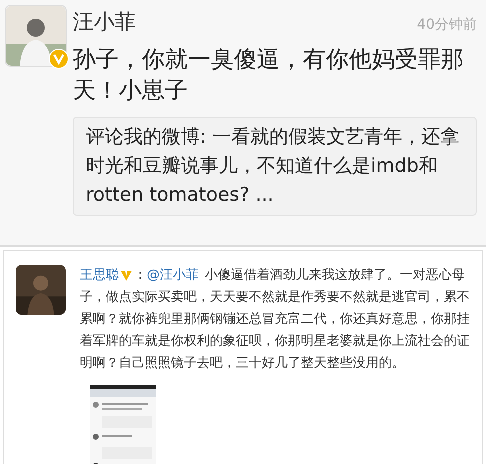 The image size is (486, 464). Describe the element at coordinates (269, 76) in the screenshot. I see `post-text: 孙子，你就一臭傻逼，有你他妈受罪那天！小崽子` at that location.